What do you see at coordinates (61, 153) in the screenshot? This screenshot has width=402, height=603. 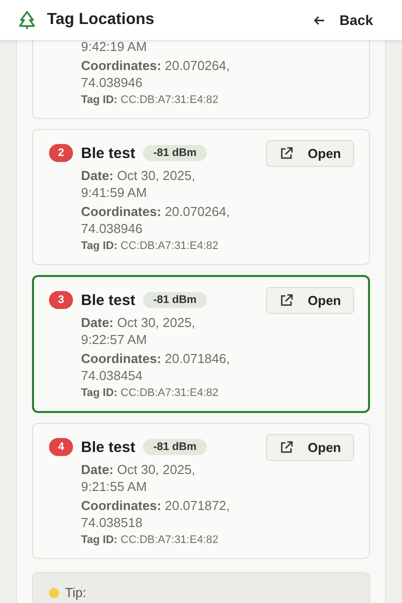 I see `index-badge: 2` at bounding box center [61, 153].